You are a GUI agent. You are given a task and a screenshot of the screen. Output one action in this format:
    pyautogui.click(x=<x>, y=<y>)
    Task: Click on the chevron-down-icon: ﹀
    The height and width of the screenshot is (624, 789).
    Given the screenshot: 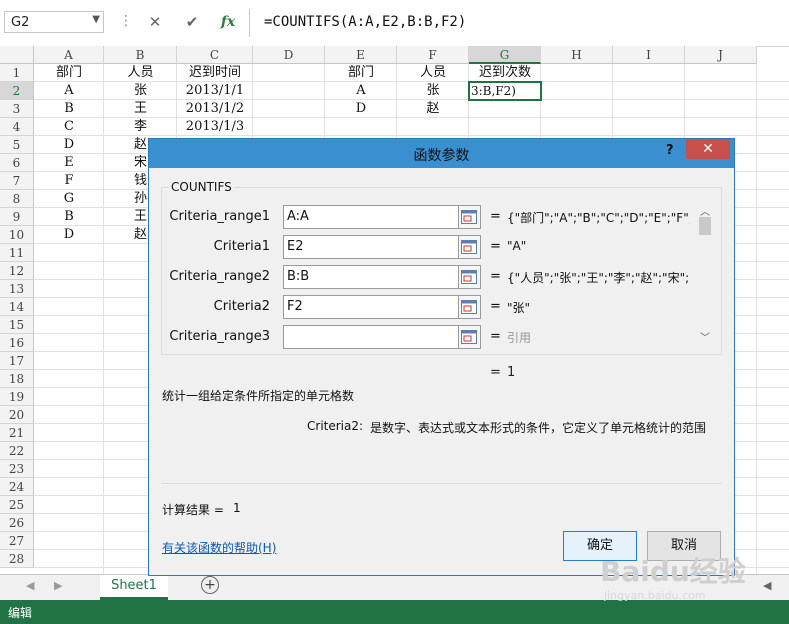 What is the action you would take?
    pyautogui.click(x=705, y=336)
    